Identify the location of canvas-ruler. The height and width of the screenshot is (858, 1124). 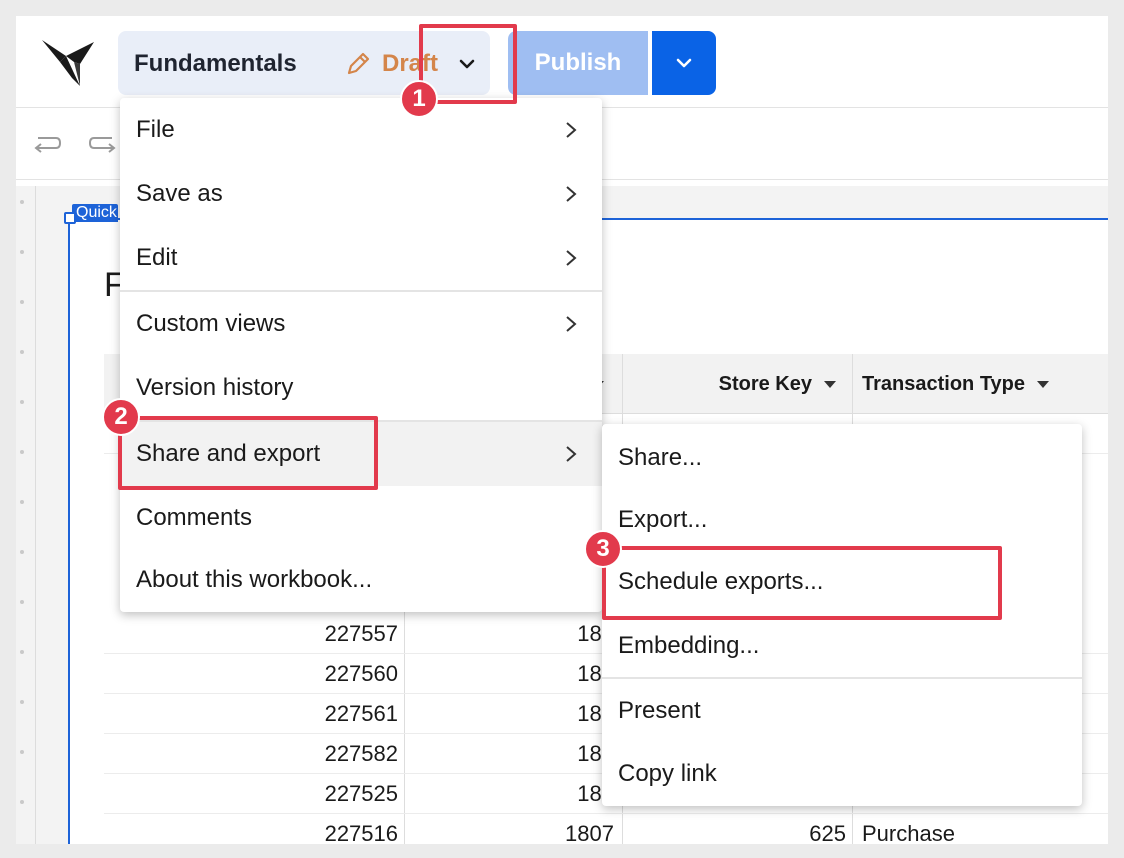
(26, 515).